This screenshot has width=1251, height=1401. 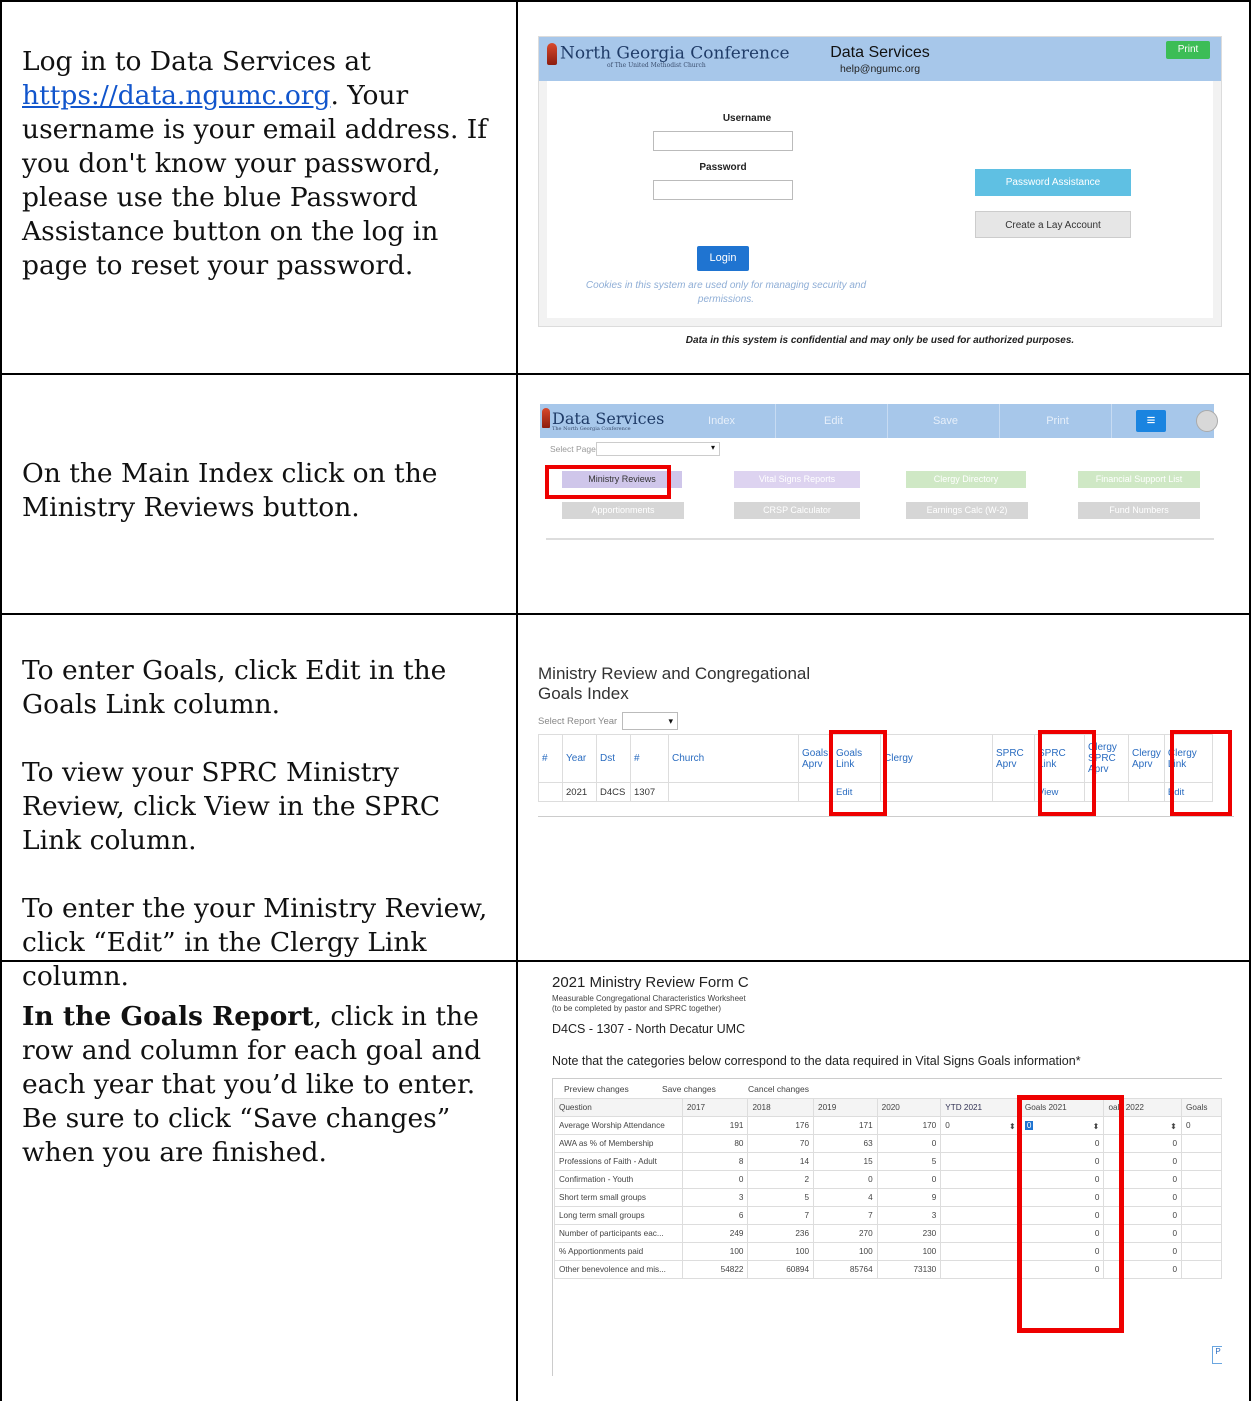 I want to click on value-cell: 6, so click(x=715, y=1215).